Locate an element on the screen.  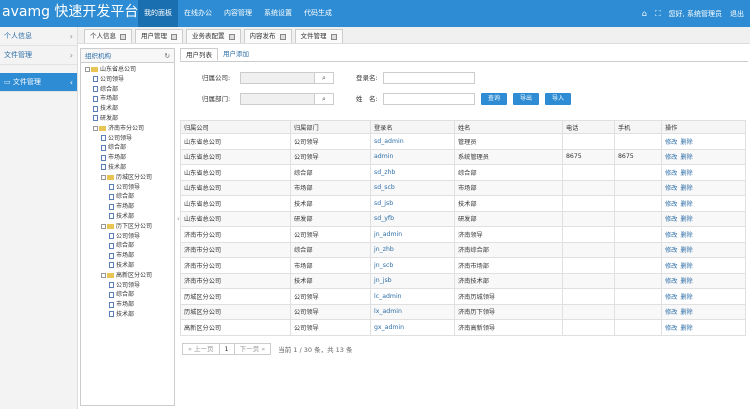
cell-login: sd_zhb is located at coordinates (412, 172).